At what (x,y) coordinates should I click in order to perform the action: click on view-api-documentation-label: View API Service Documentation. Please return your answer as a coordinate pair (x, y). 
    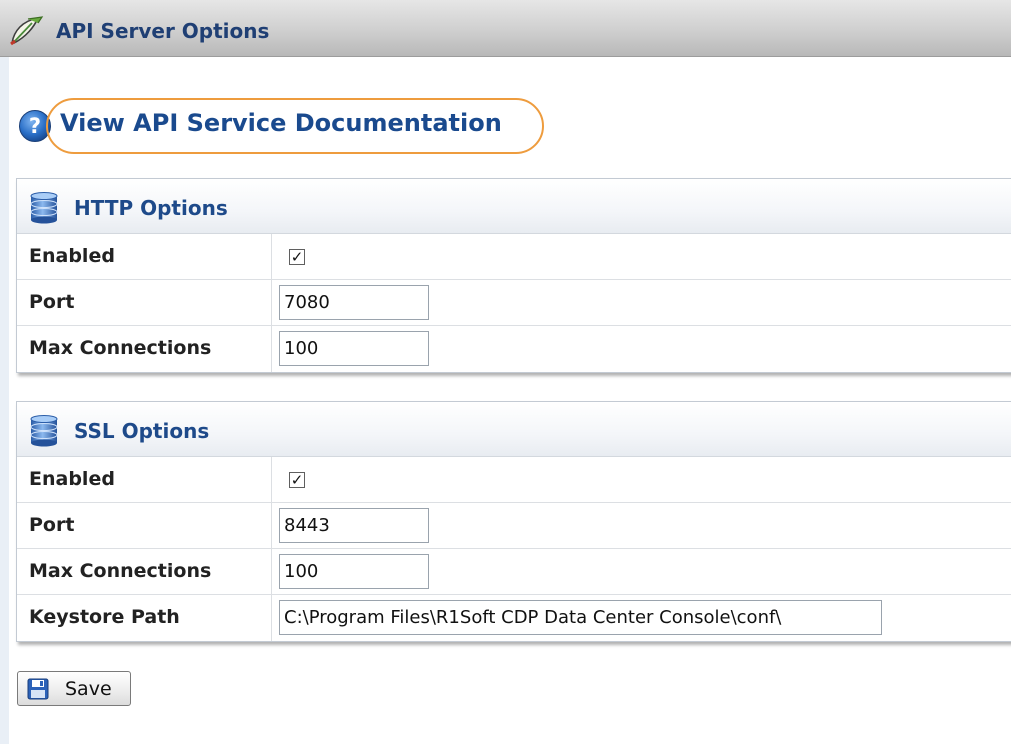
    Looking at the image, I should click on (281, 123).